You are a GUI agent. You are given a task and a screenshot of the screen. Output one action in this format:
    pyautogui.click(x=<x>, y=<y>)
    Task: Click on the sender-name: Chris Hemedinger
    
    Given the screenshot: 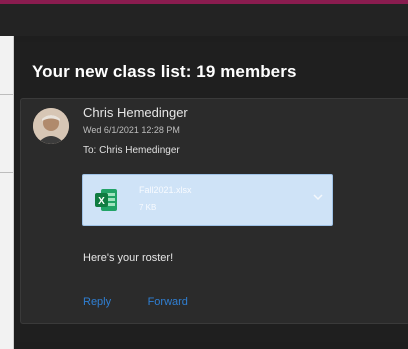 What is the action you would take?
    pyautogui.click(x=135, y=112)
    